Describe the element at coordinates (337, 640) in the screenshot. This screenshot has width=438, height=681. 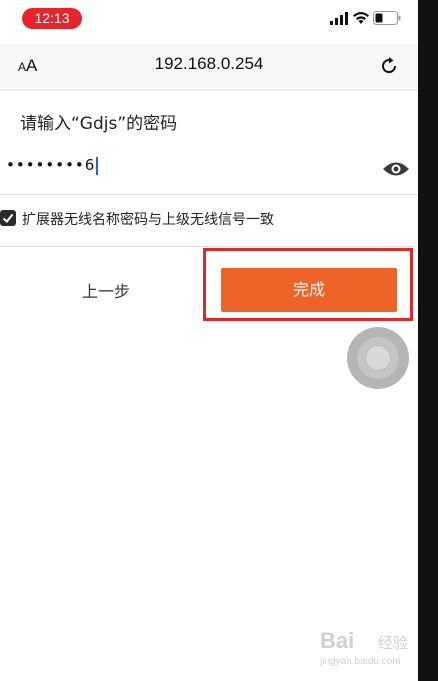
I see `watermark-brand: Bai` at that location.